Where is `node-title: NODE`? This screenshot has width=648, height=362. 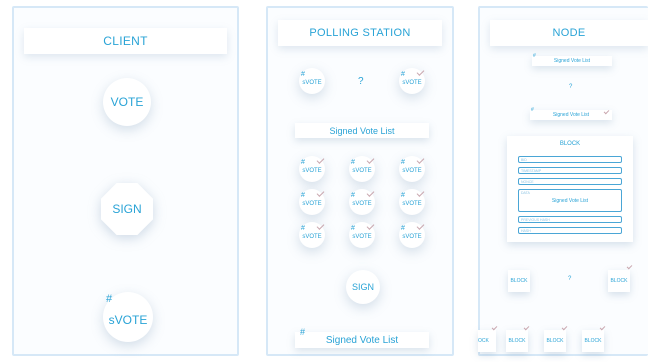 node-title: NODE is located at coordinates (569, 33).